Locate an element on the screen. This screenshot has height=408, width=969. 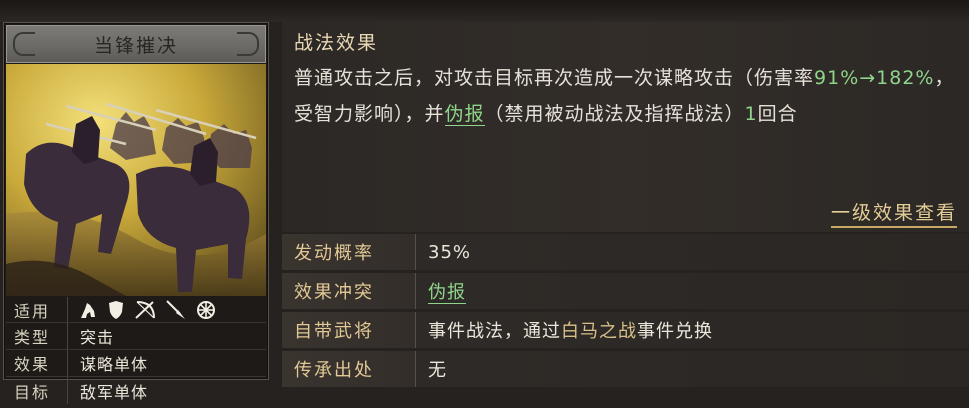
ornament-corner-left is located at coordinates (24, 44).